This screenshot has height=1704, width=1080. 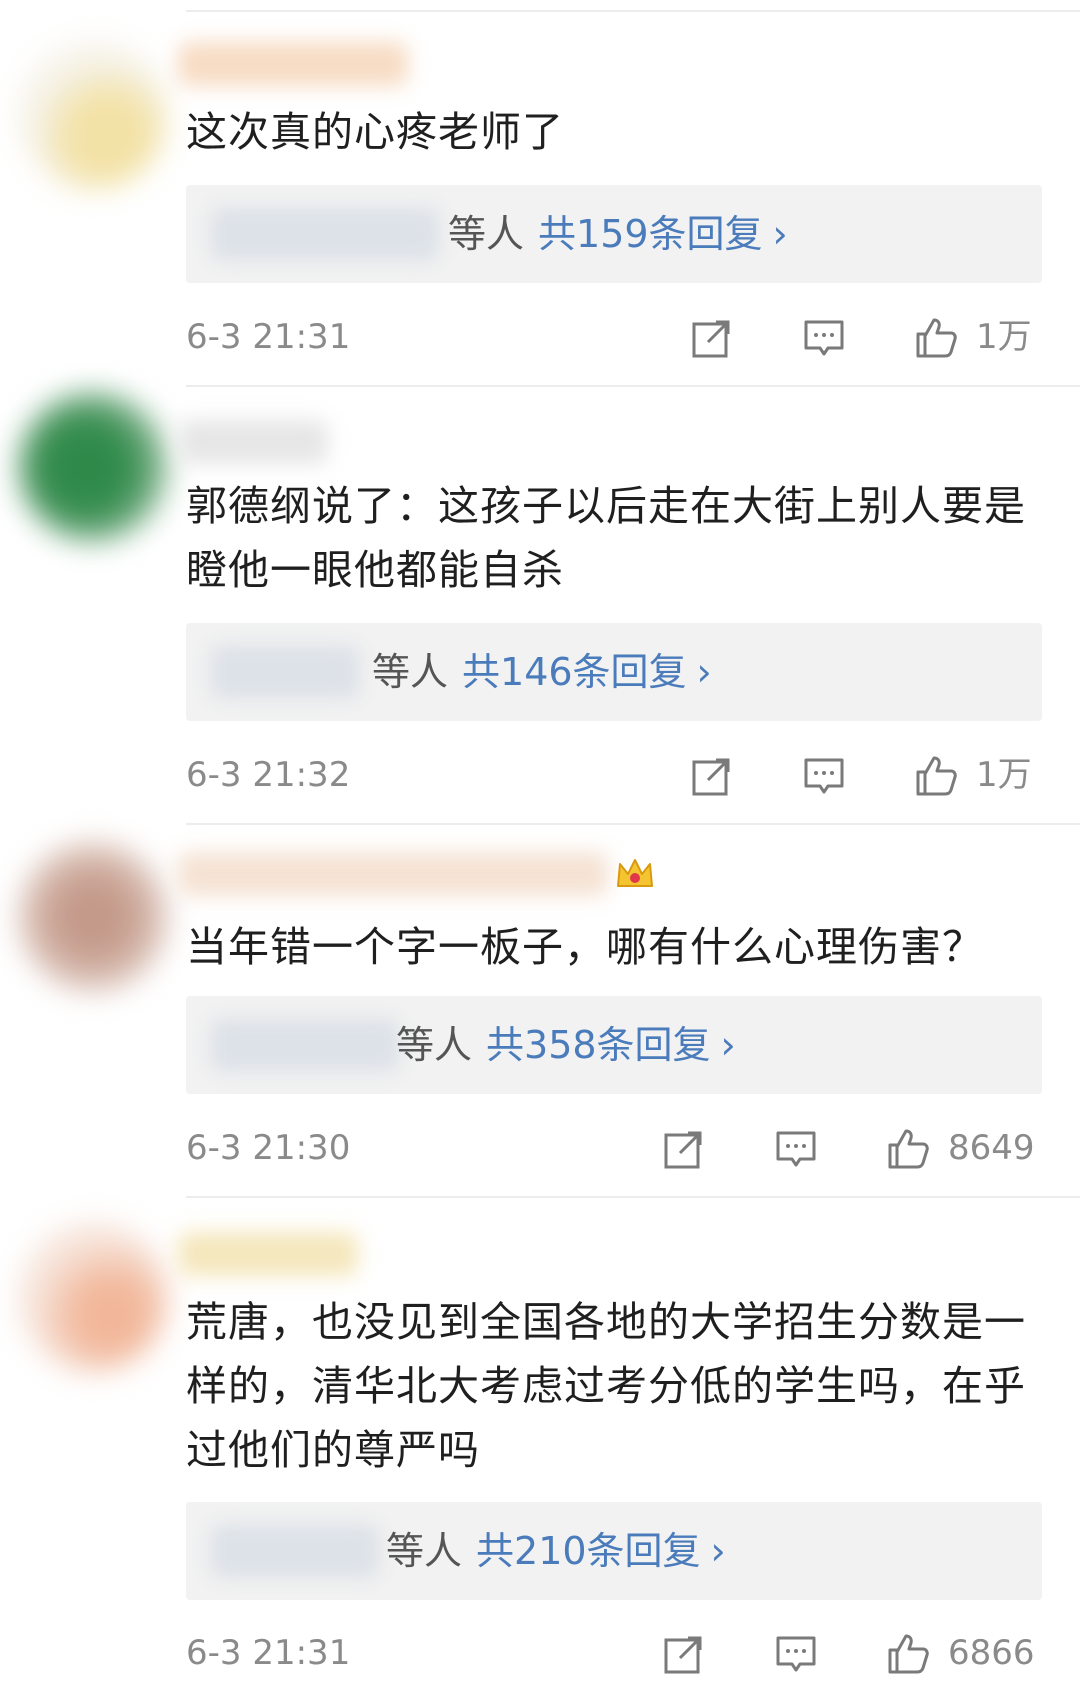 I want to click on reply-preview: 等人 共358条回复 ›, so click(x=614, y=1045).